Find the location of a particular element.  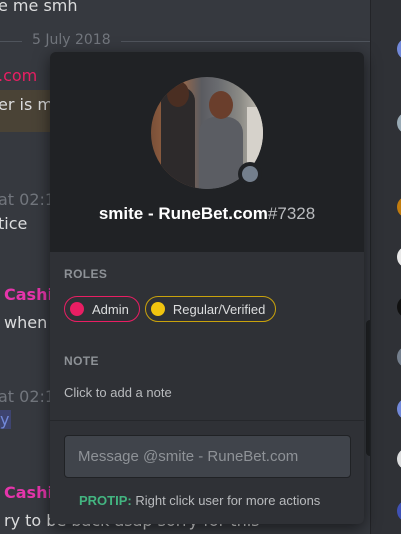

status-offline-icon is located at coordinates (250, 174).